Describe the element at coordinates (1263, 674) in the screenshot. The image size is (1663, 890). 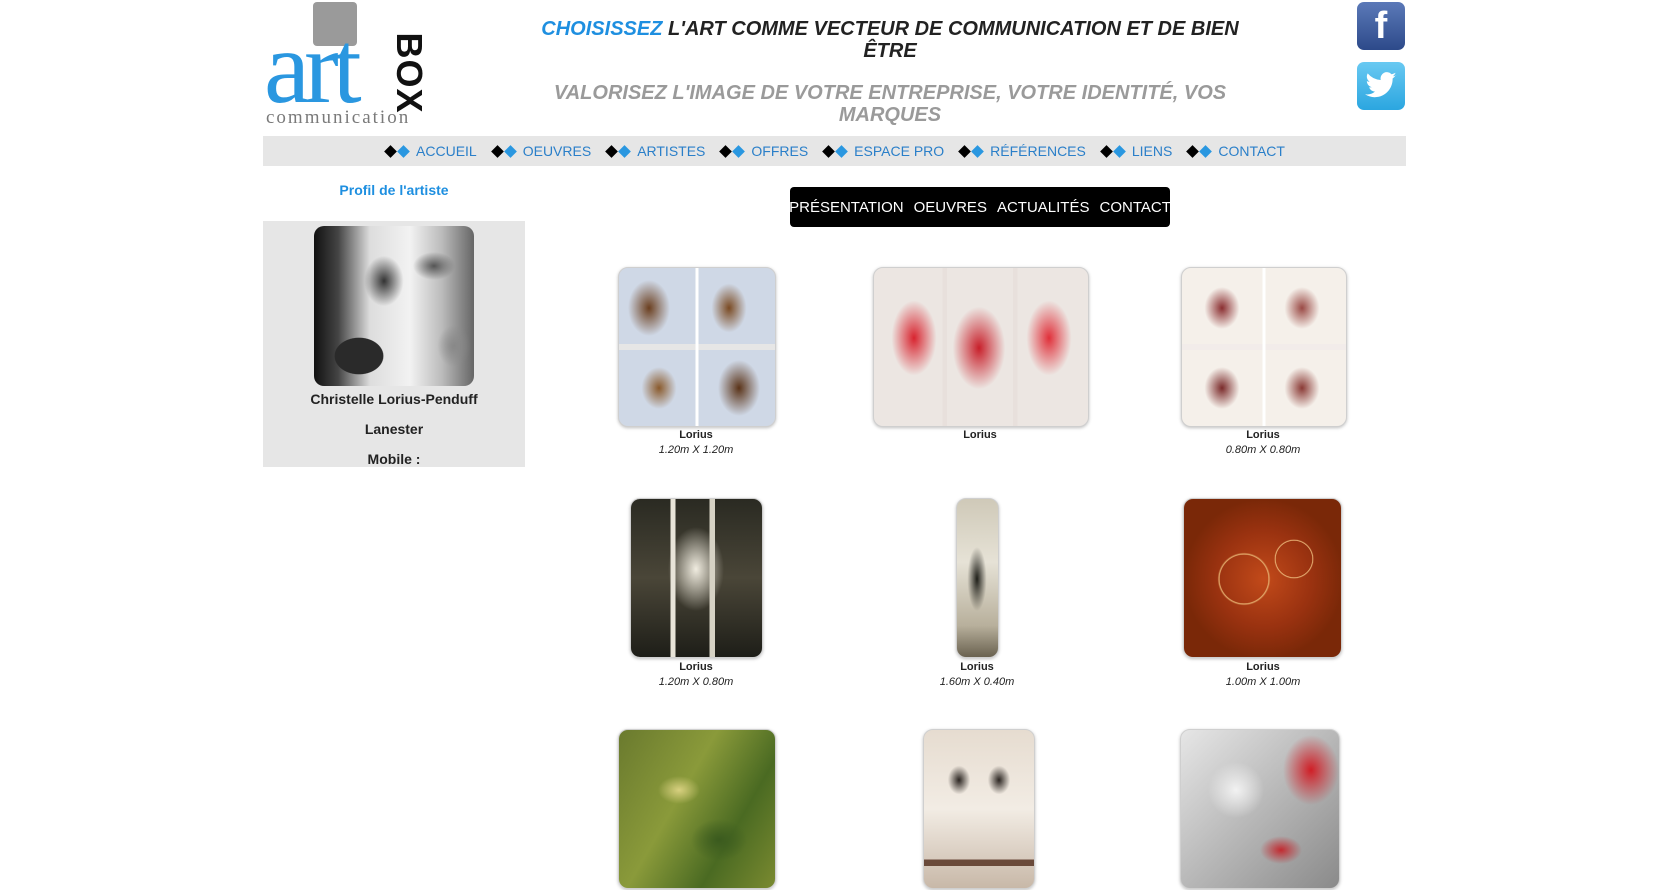
I see `artwork-caption: Lorius 1.00m X 1.00m` at that location.